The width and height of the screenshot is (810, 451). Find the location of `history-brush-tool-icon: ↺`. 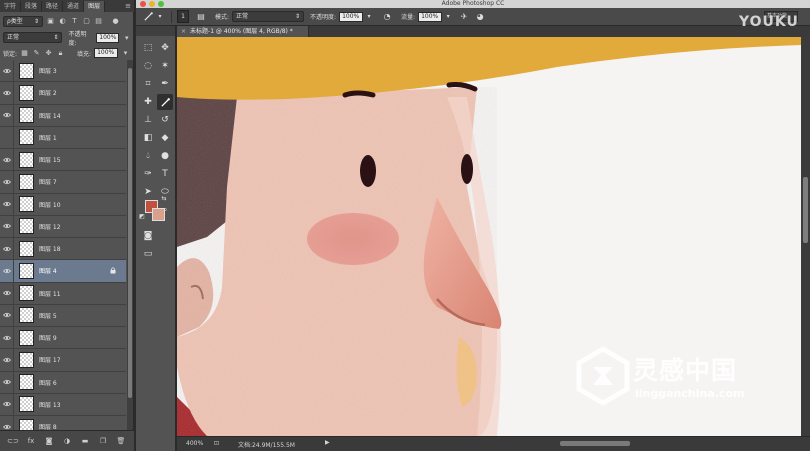

history-brush-tool-icon: ↺ is located at coordinates (165, 120).